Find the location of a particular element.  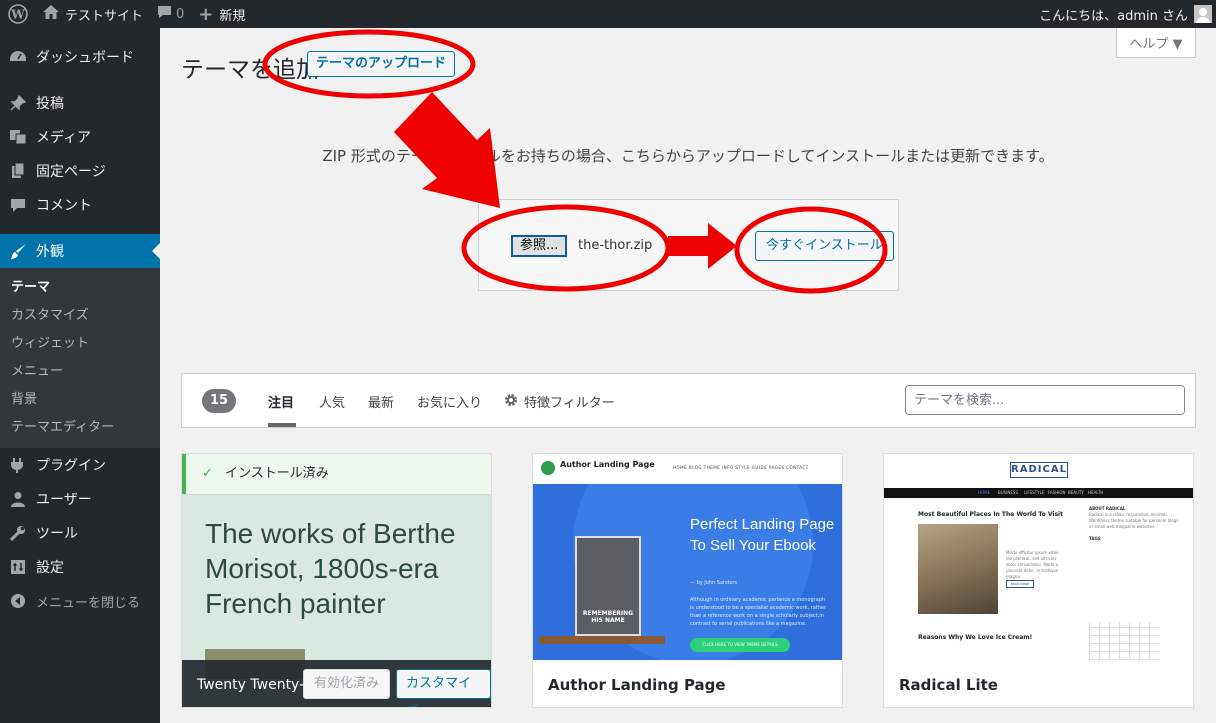

dashboard-icon is located at coordinates (18, 57).